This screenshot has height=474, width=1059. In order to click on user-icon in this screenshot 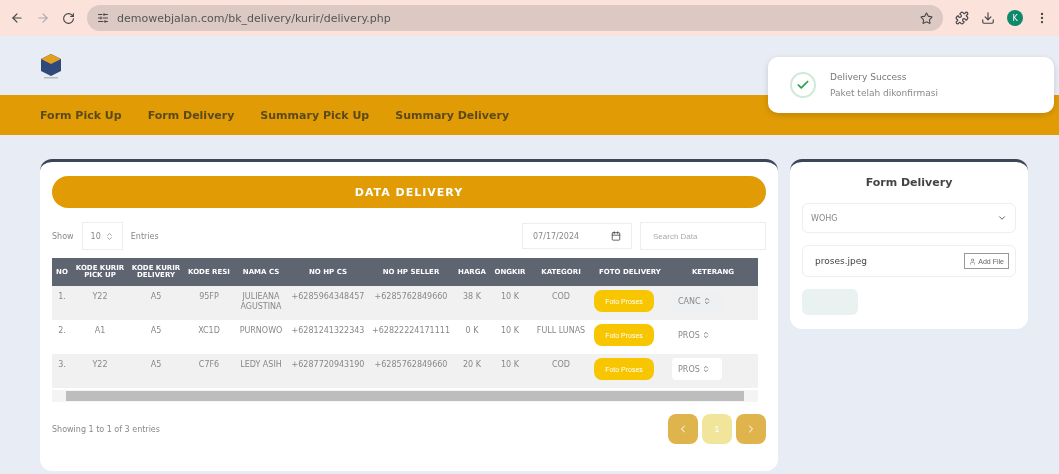, I will do `click(973, 261)`.